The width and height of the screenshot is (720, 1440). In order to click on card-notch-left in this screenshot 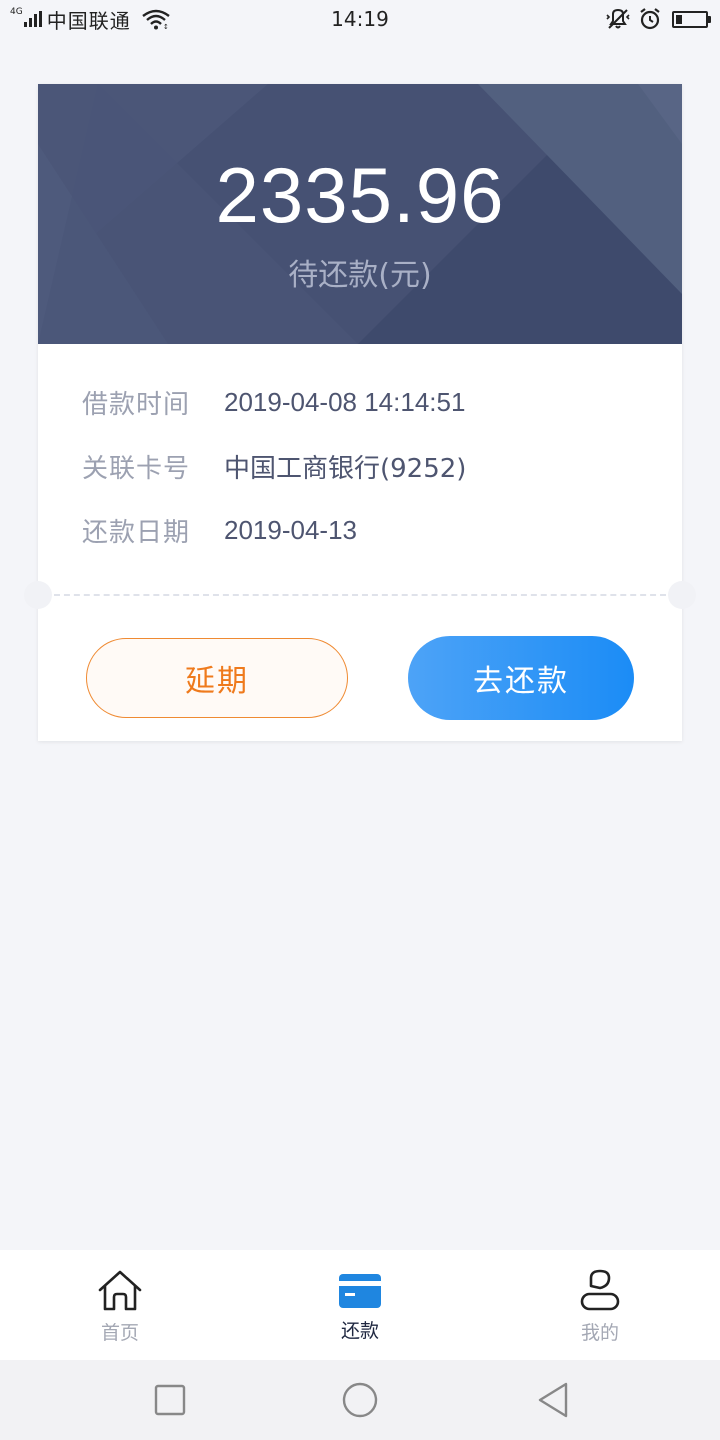, I will do `click(38, 595)`.